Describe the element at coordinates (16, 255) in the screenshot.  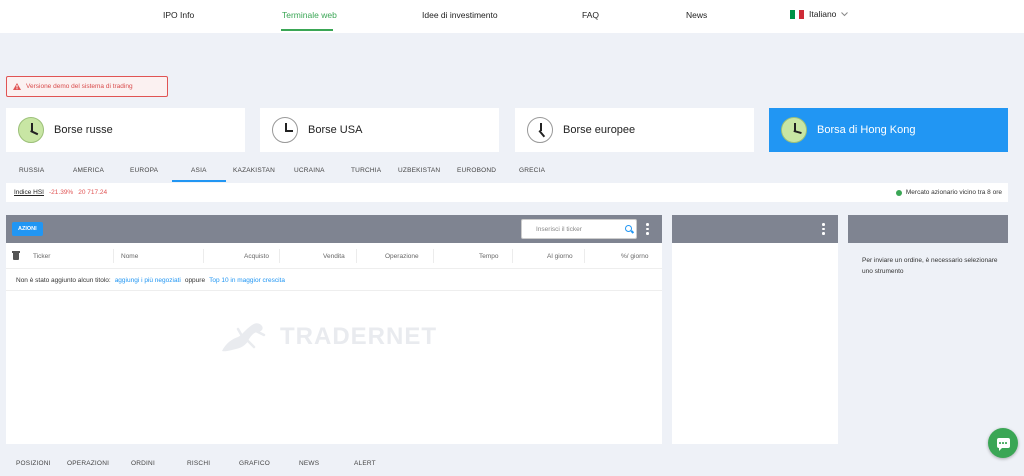
I see `trash-icon` at that location.